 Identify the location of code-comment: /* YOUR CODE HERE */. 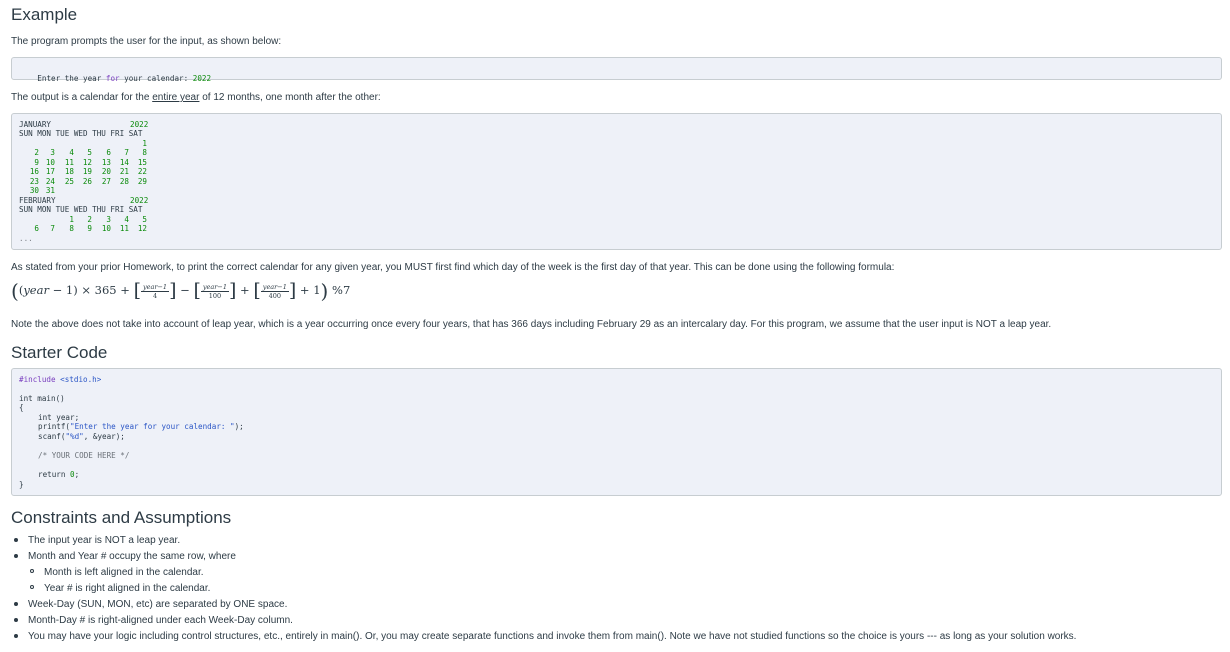
(84, 455).